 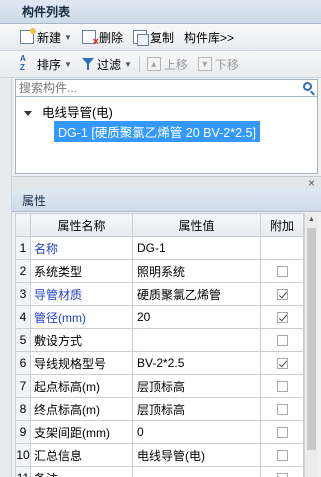 What do you see at coordinates (196, 432) in the screenshot?
I see `property-value-cell: 0` at bounding box center [196, 432].